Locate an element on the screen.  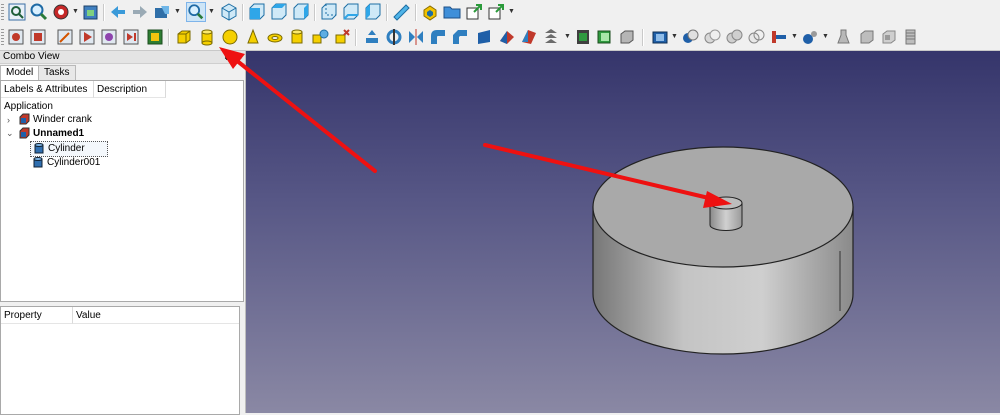
nav-back-icon is located at coordinates (118, 12).